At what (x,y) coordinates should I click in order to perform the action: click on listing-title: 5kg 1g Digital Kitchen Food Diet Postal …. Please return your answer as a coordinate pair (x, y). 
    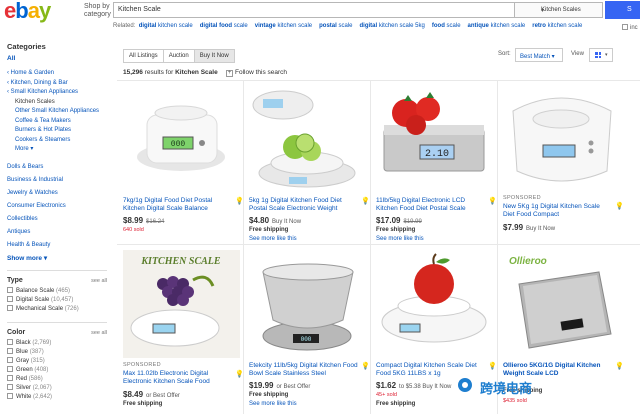
    Looking at the image, I should click on (304, 205).